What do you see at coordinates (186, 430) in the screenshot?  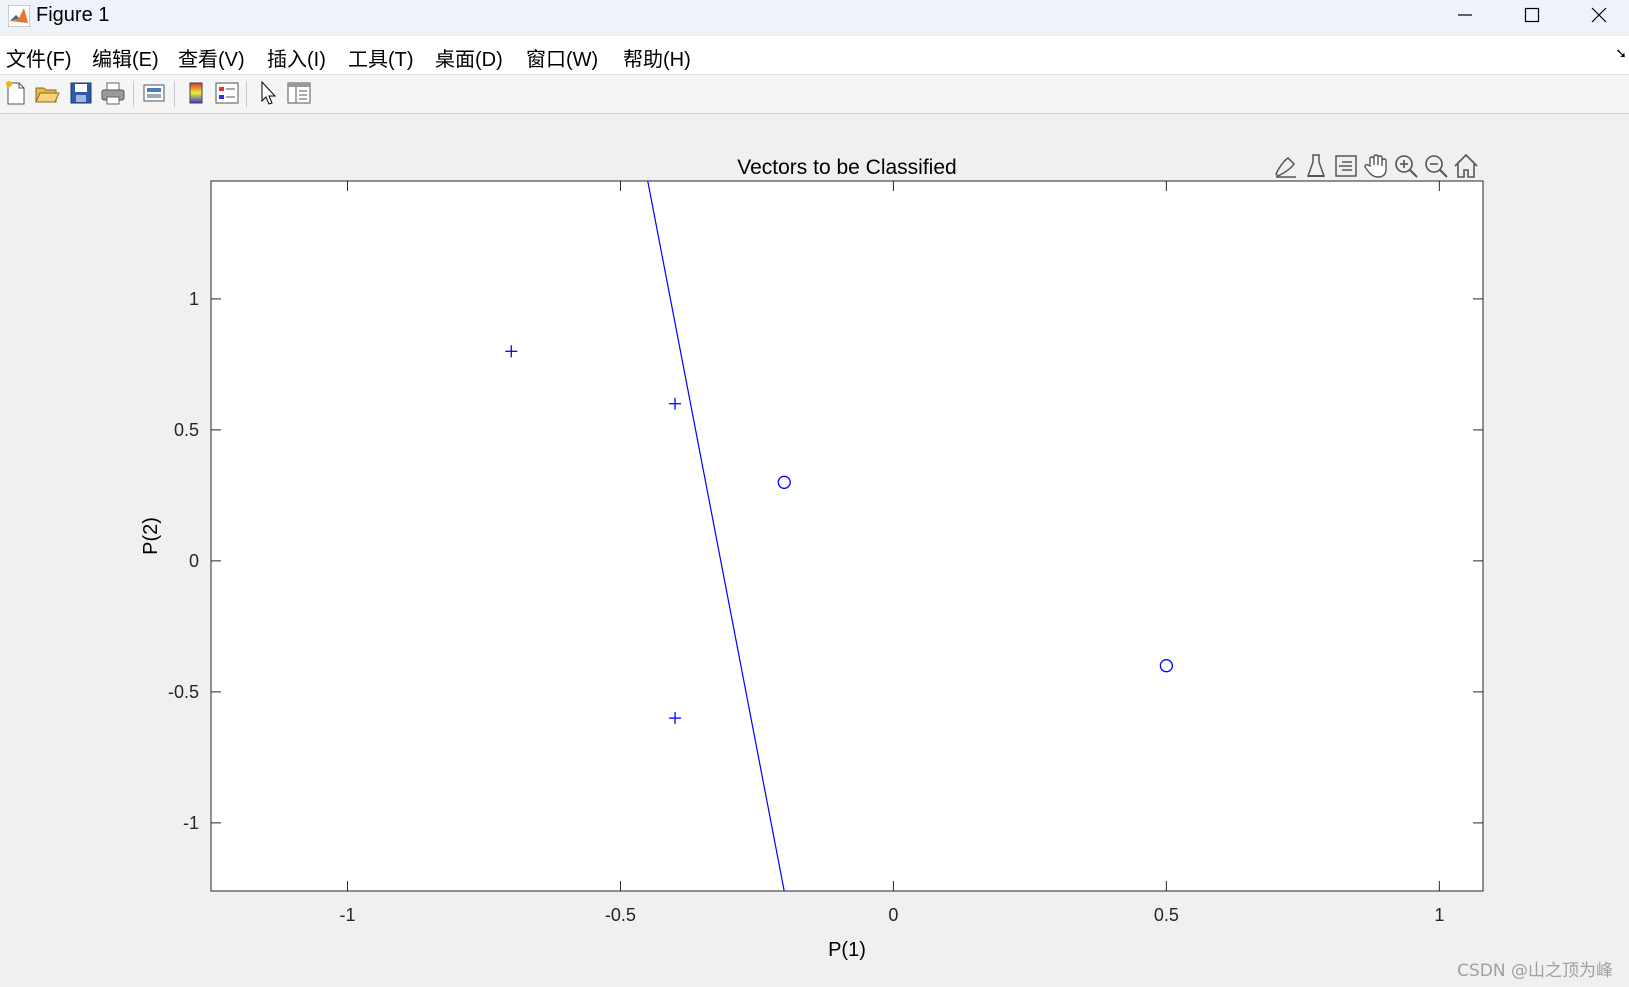 I see `y-tick-label: 0.5` at bounding box center [186, 430].